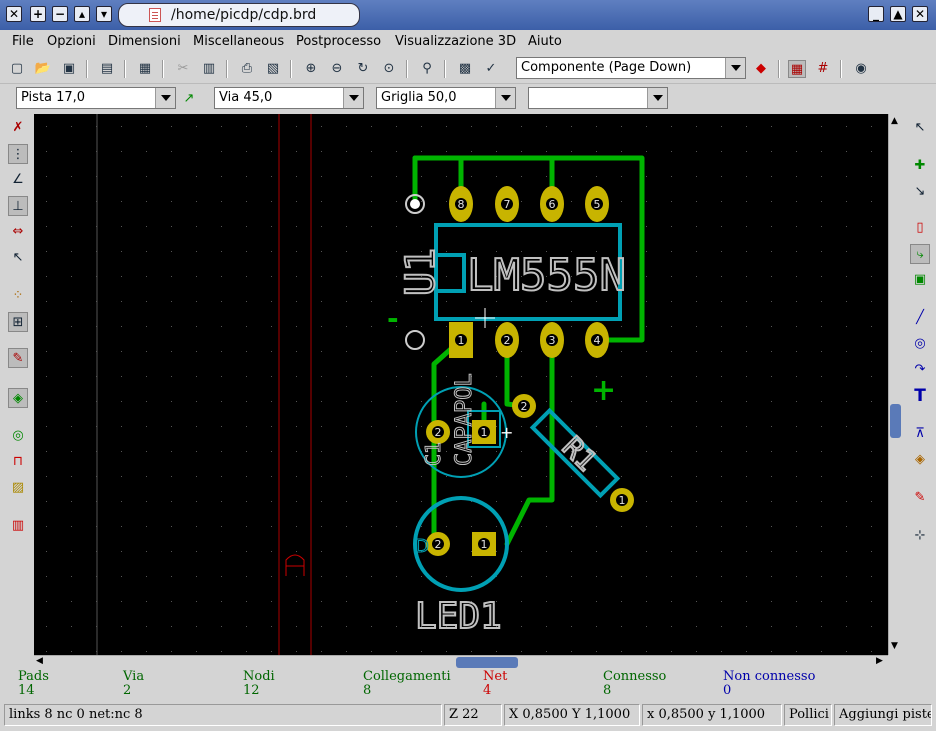 The width and height of the screenshot is (936, 731). What do you see at coordinates (920, 128) in the screenshot?
I see `select-arrow-icon: ↖` at bounding box center [920, 128].